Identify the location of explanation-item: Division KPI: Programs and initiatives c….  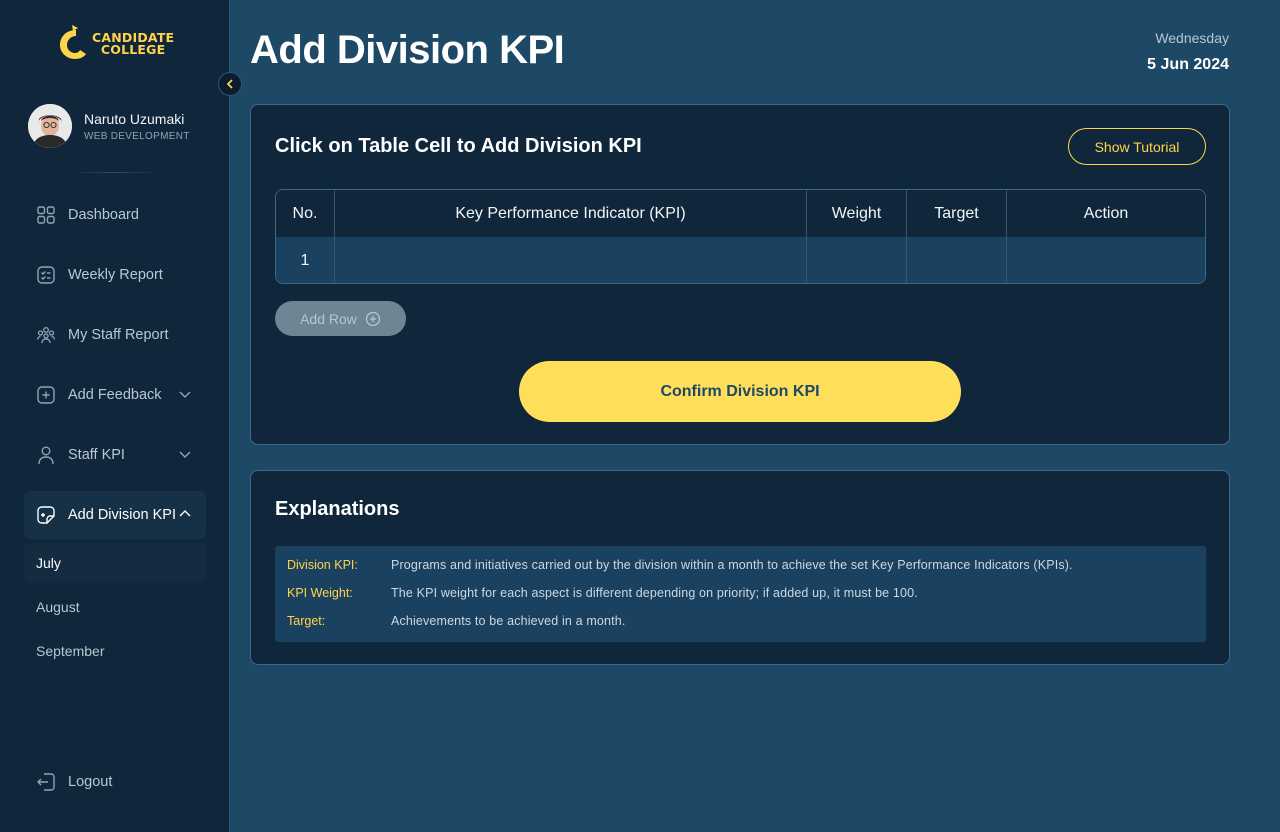
(740, 572).